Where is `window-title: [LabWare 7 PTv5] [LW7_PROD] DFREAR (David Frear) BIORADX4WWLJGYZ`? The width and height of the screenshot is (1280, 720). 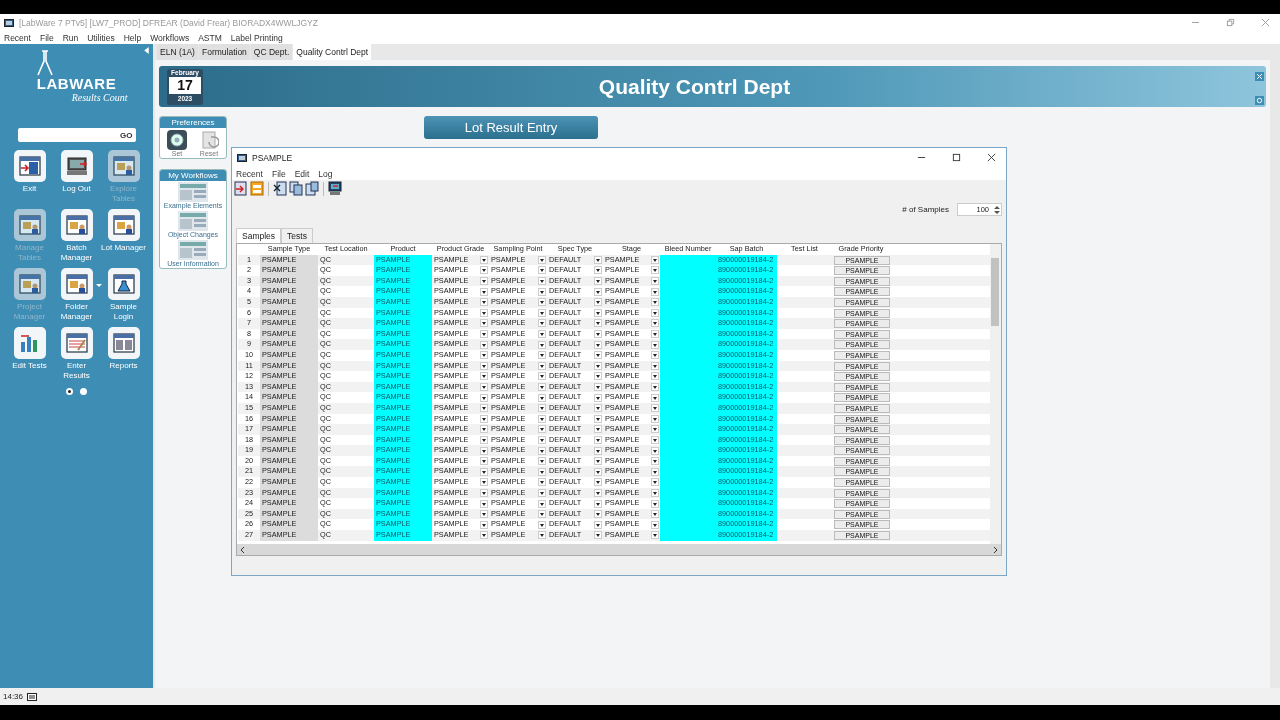
window-title: [LabWare 7 PTv5] [LW7_PROD] DFREAR (David Frear) BIORADX4WWLJGYZ is located at coordinates (169, 22).